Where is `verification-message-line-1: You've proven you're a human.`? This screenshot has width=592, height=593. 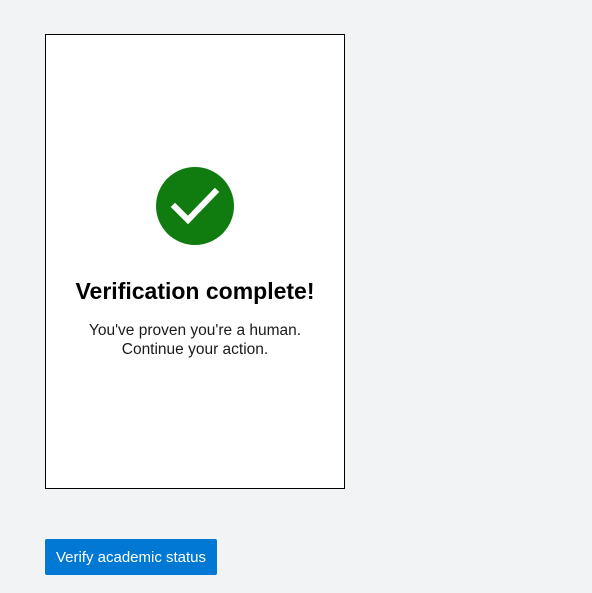
verification-message-line-1: You've proven you're a human. is located at coordinates (195, 330).